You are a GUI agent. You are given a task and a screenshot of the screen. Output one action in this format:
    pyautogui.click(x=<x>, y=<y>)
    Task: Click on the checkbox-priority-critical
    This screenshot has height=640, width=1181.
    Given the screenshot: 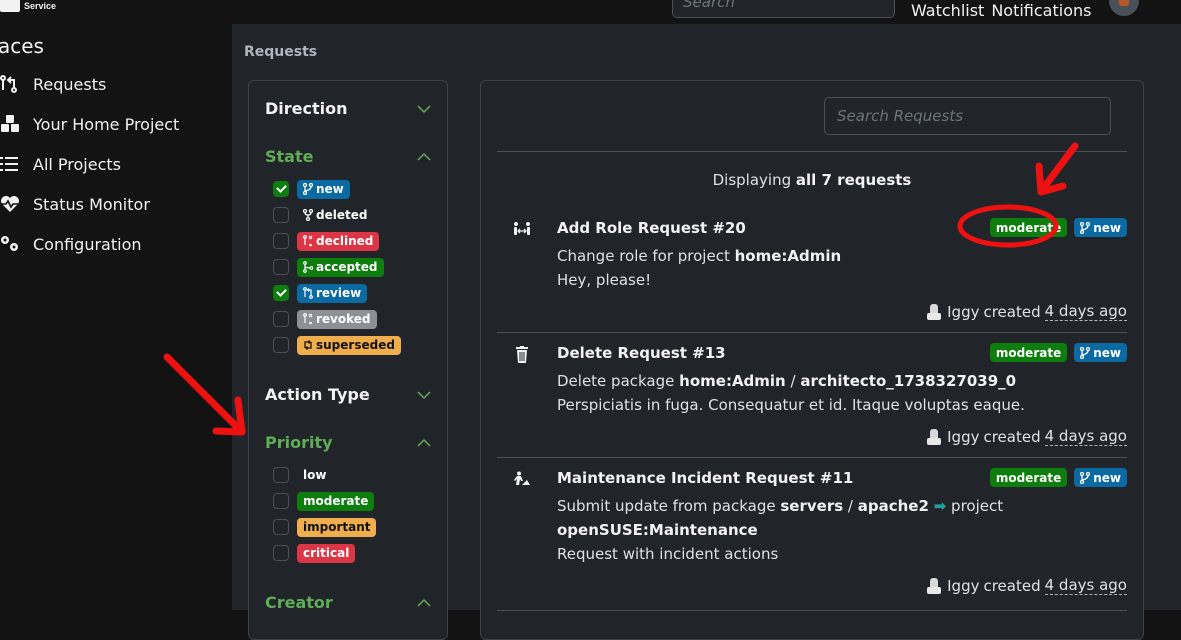 What is the action you would take?
    pyautogui.click(x=281, y=553)
    